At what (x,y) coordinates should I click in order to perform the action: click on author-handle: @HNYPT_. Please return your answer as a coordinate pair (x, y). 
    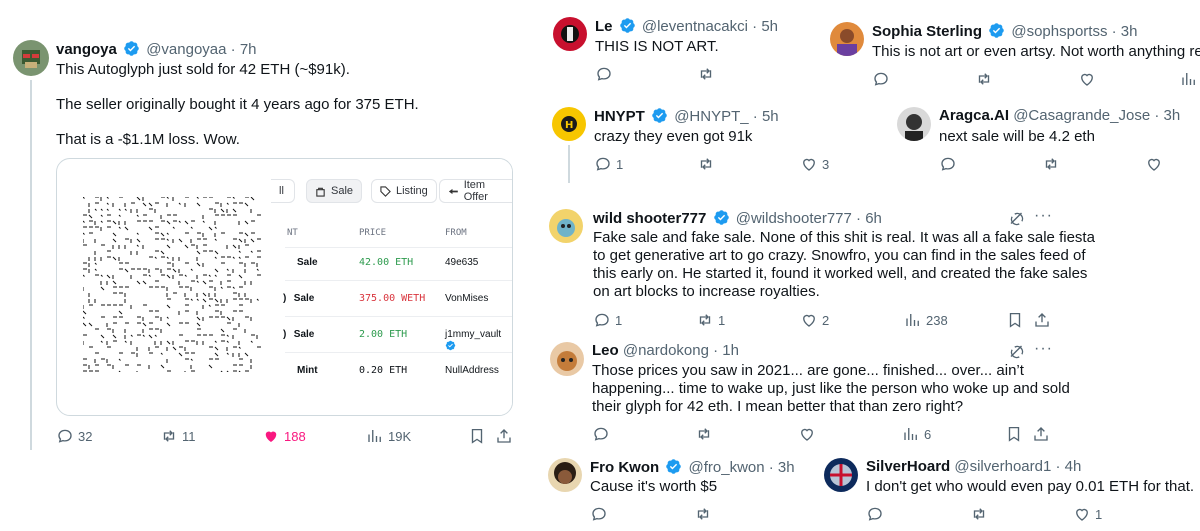
    Looking at the image, I should click on (711, 116).